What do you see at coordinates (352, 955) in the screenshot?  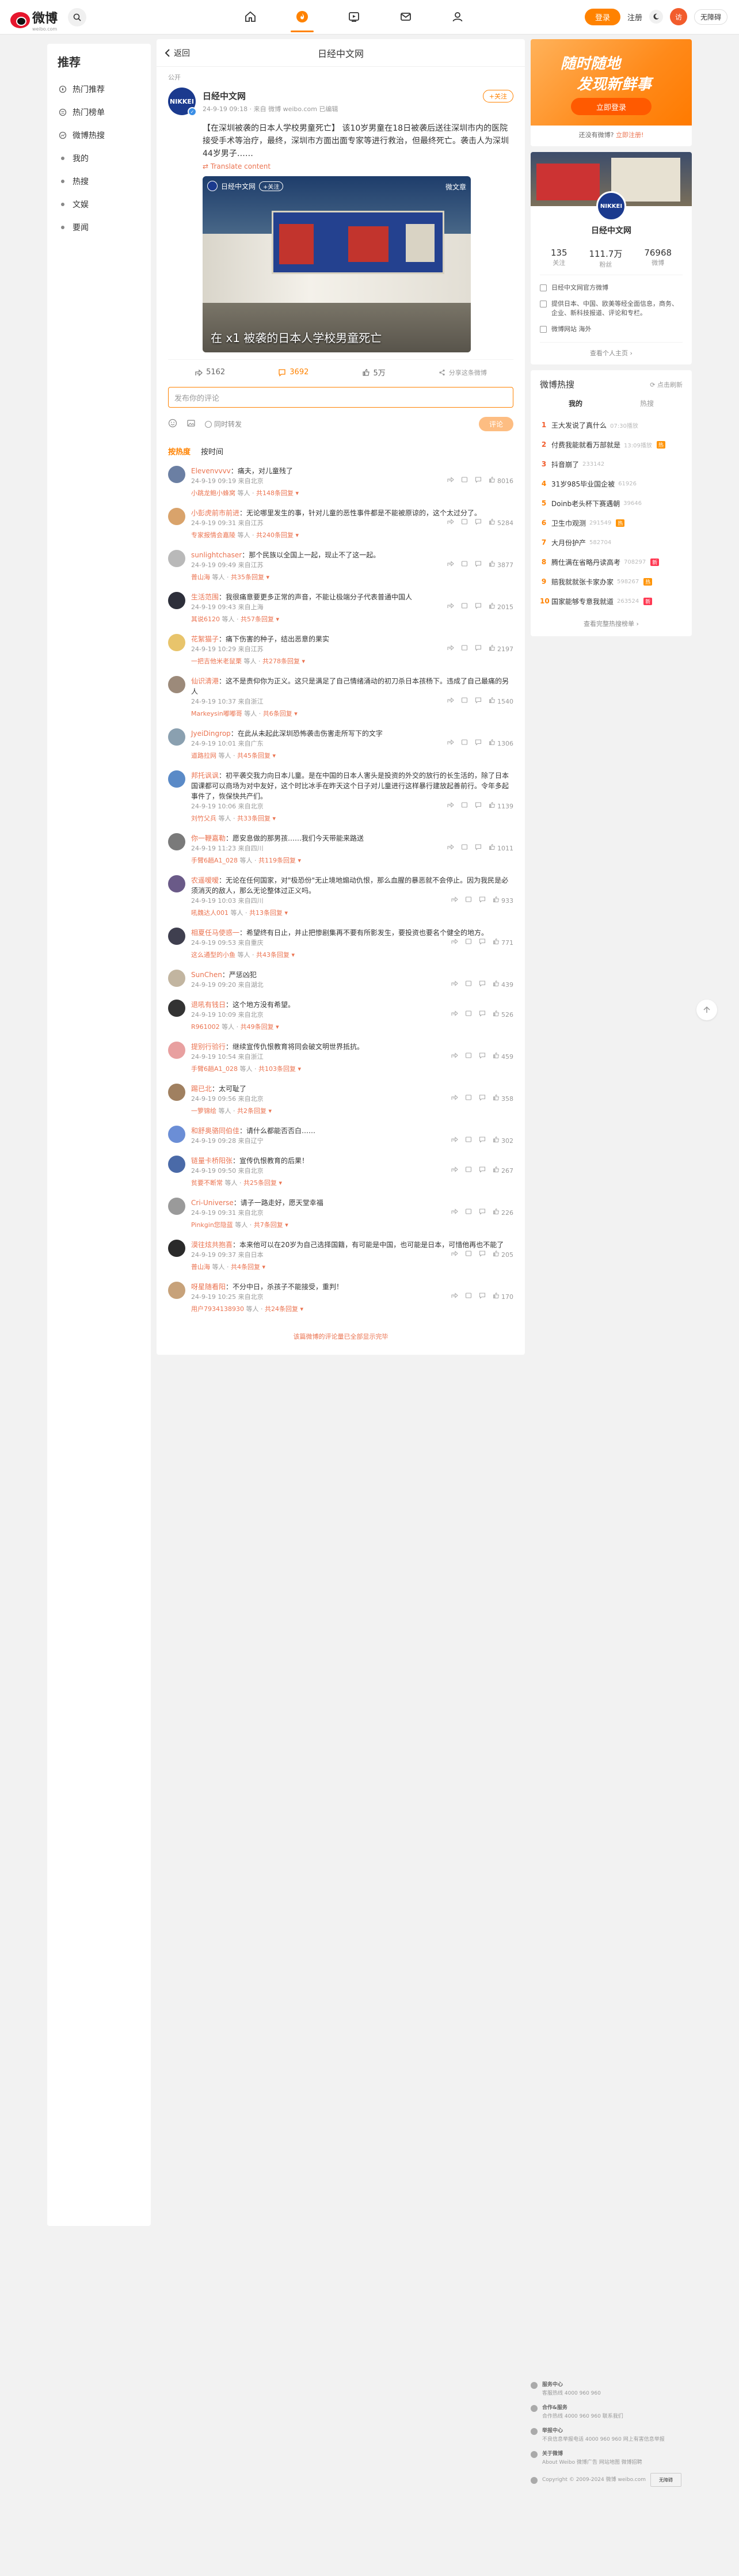 I see `comment-replies-link: 这么通型的小鱼 等人 · 共43条回复 ▾` at bounding box center [352, 955].